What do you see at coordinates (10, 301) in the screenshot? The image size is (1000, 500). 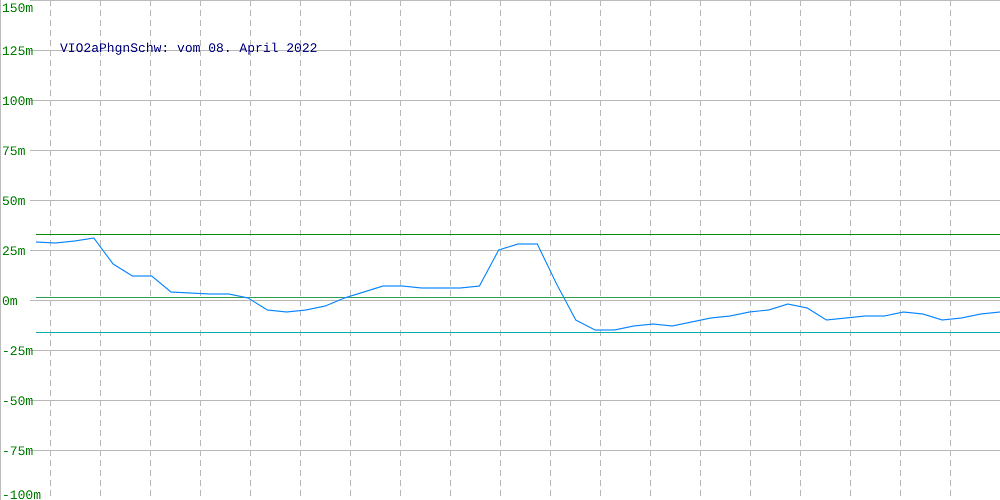 I see `y-axis-tick-label: 0m` at bounding box center [10, 301].